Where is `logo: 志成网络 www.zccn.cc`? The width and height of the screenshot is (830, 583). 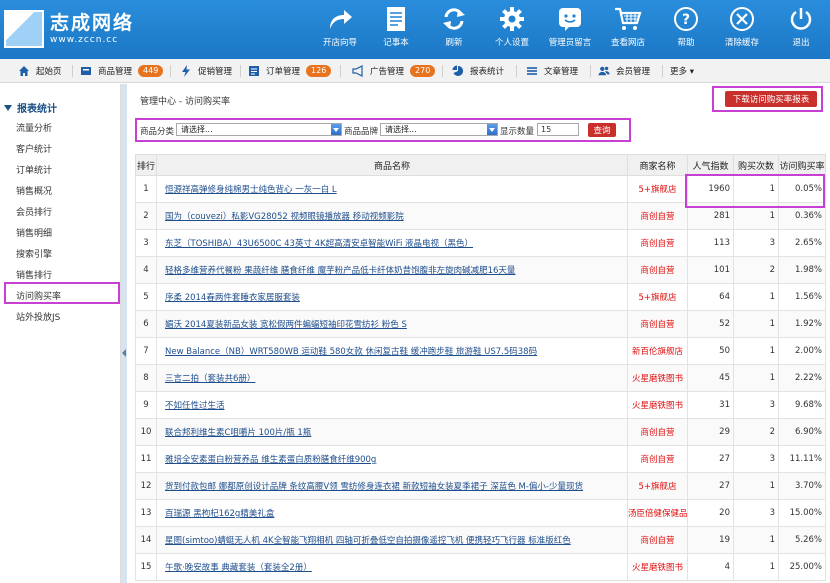
logo: 志成网络 www.zccn.cc is located at coordinates (74, 29).